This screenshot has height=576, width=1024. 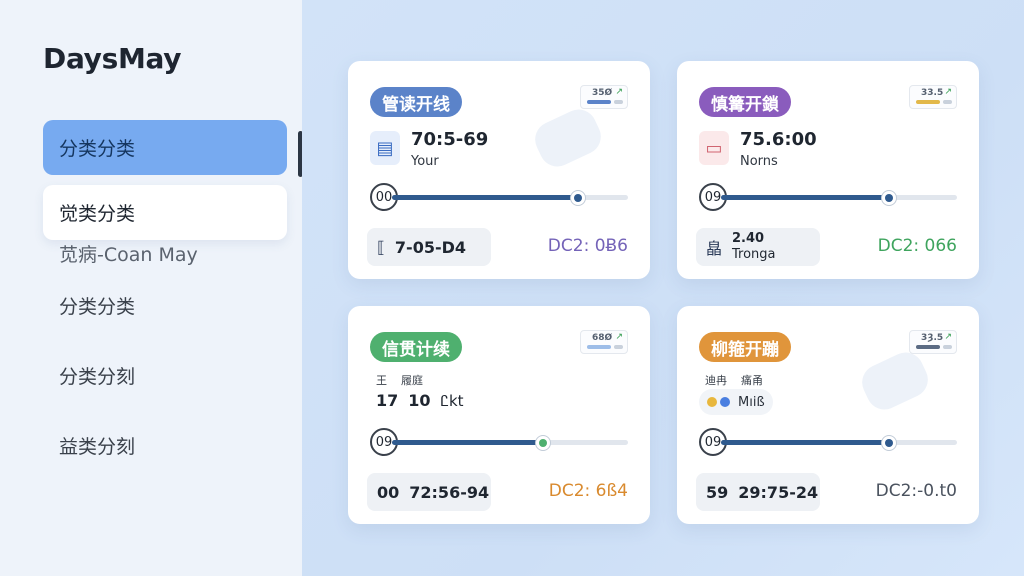 I want to click on document-icon: ▤, so click(x=385, y=148).